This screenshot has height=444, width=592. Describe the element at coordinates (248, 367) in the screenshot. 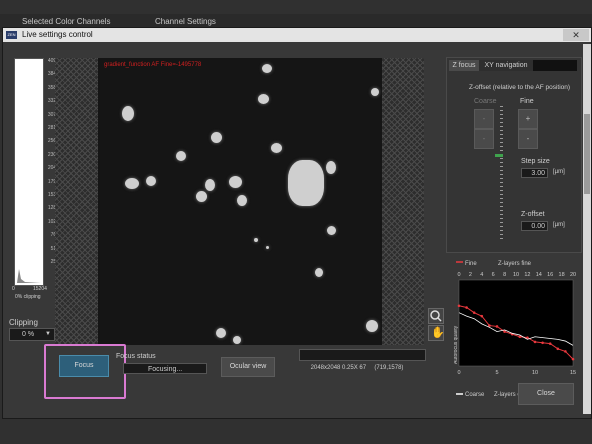

I see `ocular-view-button: Ocular view` at that location.